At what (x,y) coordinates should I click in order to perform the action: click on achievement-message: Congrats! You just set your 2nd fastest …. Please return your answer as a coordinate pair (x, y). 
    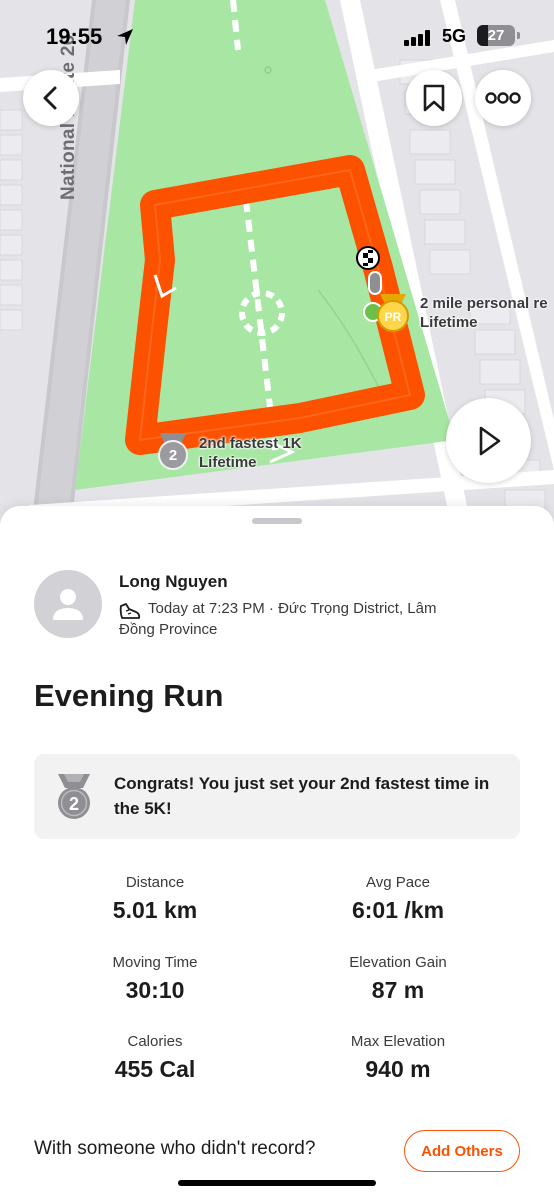
    Looking at the image, I should click on (302, 796).